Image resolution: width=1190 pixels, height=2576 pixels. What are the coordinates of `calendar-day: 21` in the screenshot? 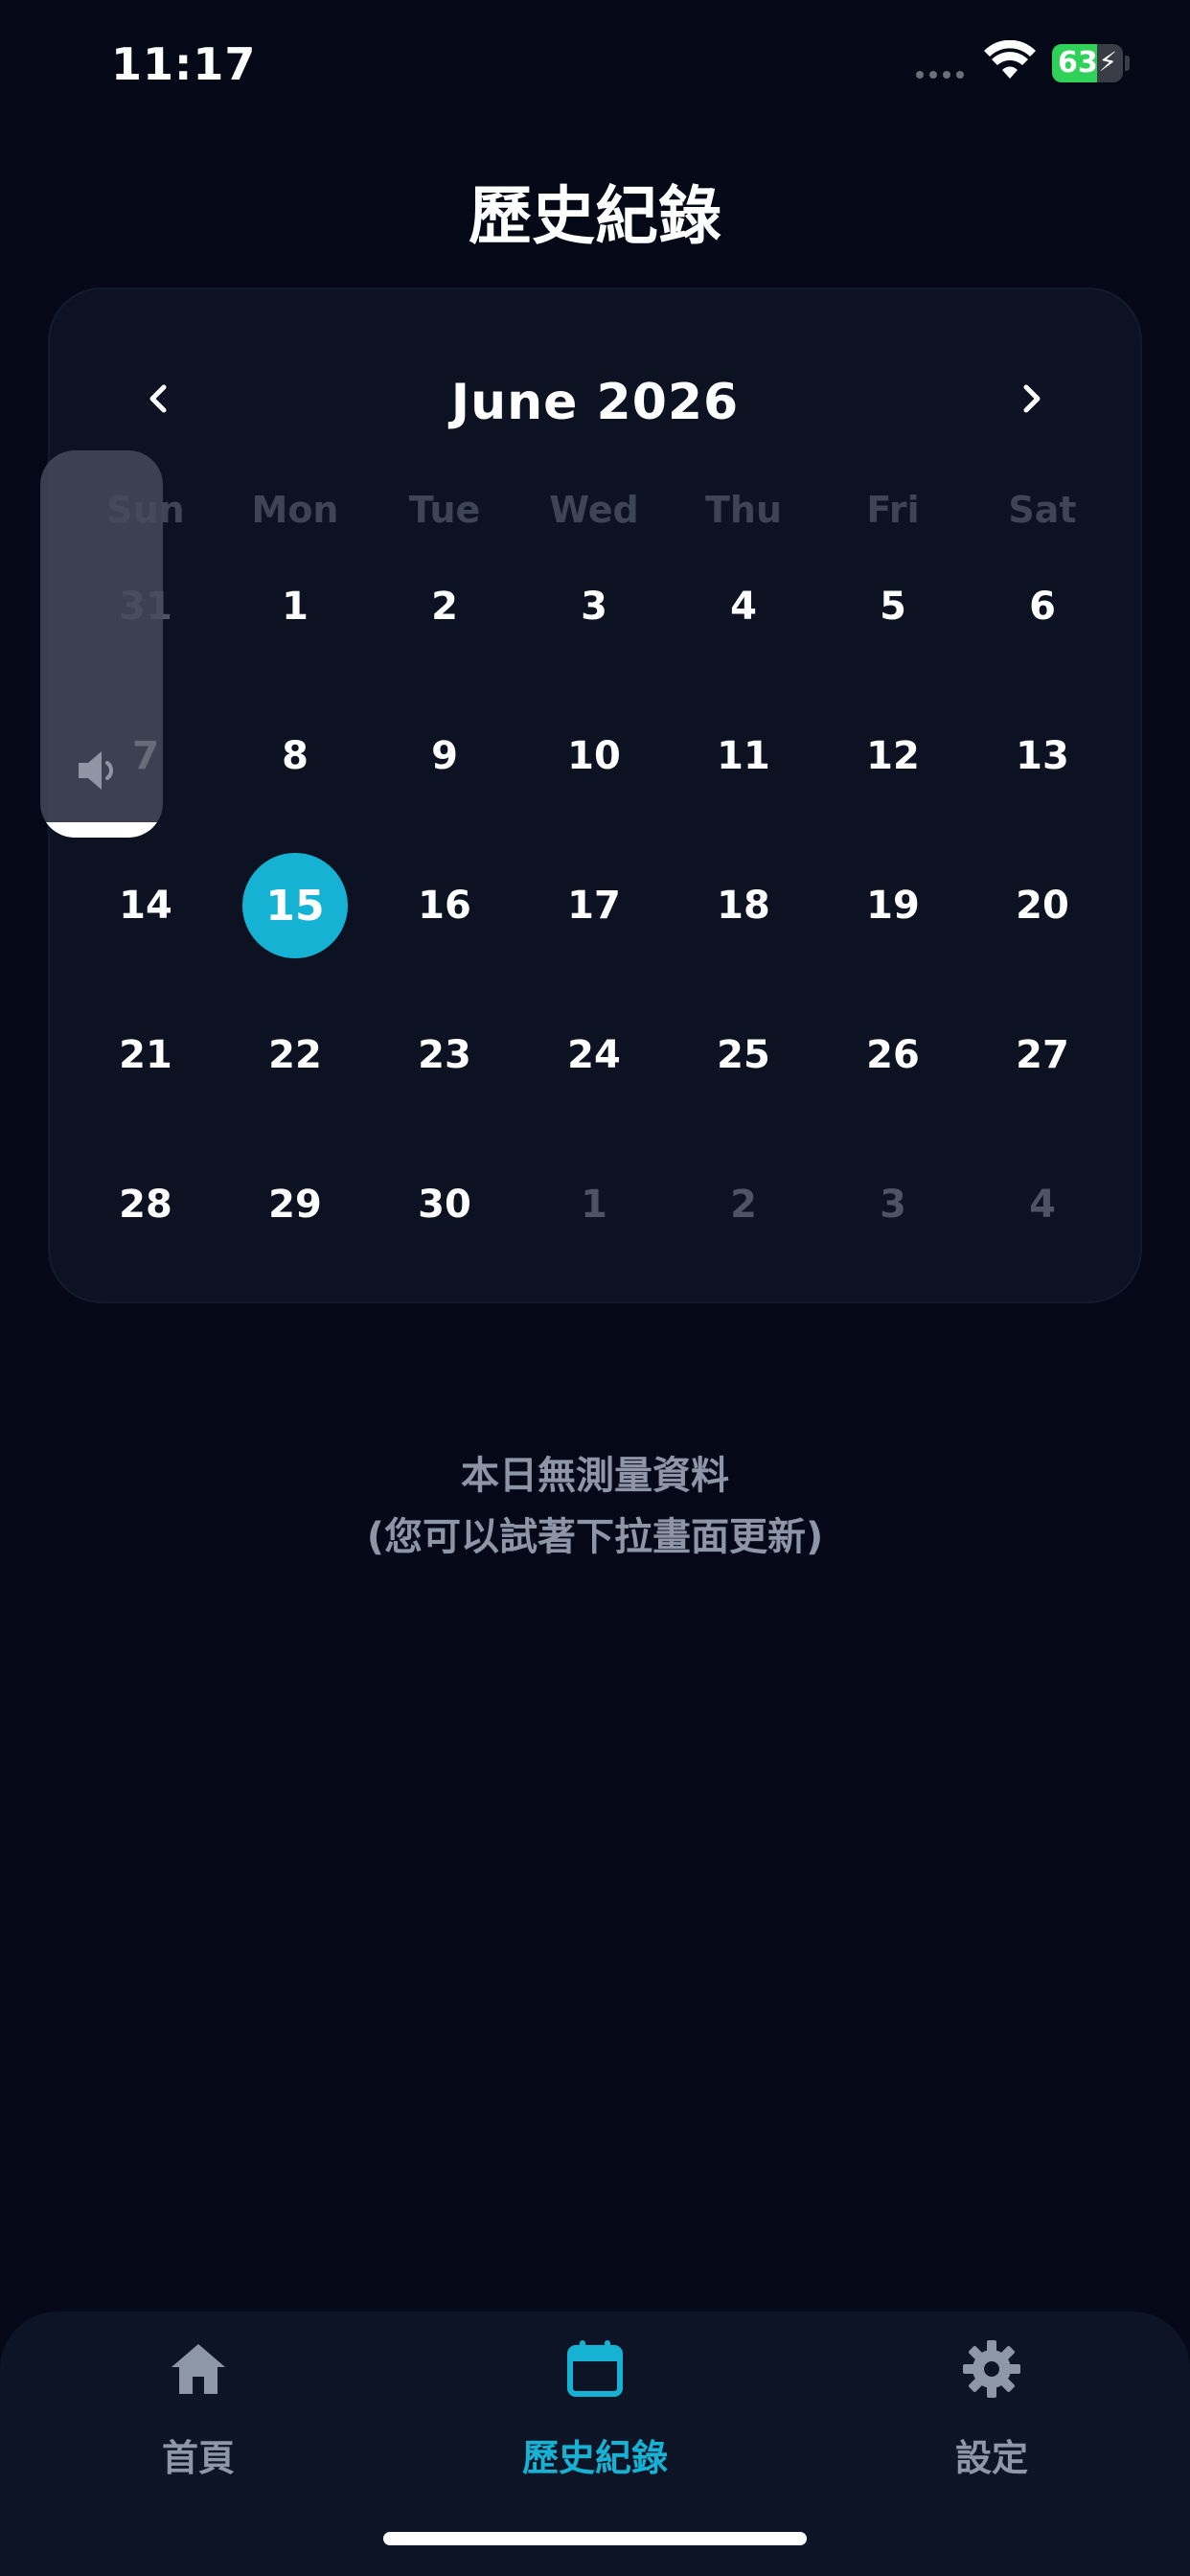 It's located at (146, 1055).